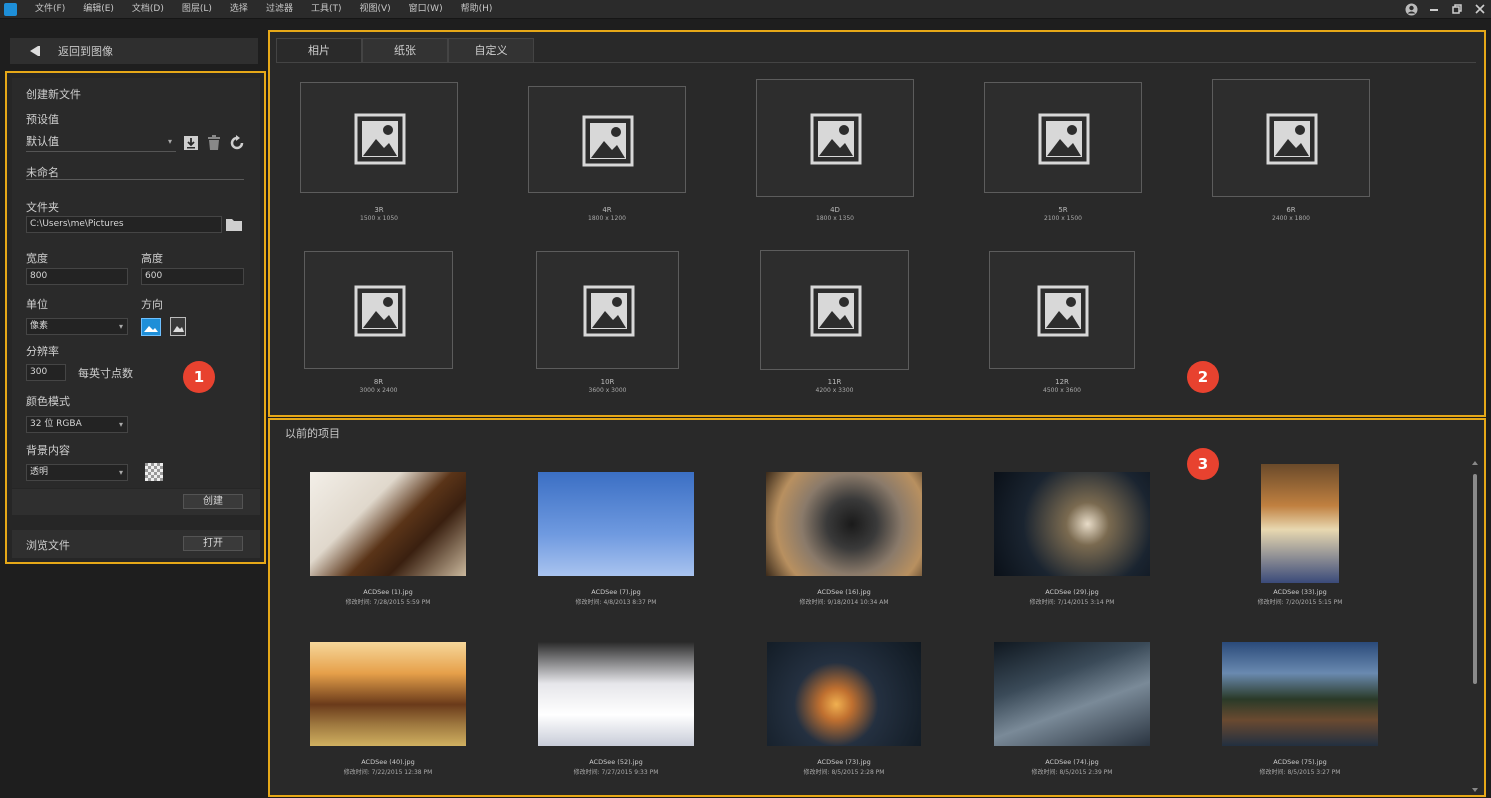  What do you see at coordinates (312, 433) in the screenshot?
I see `recent-items-title: 以前的项目` at bounding box center [312, 433].